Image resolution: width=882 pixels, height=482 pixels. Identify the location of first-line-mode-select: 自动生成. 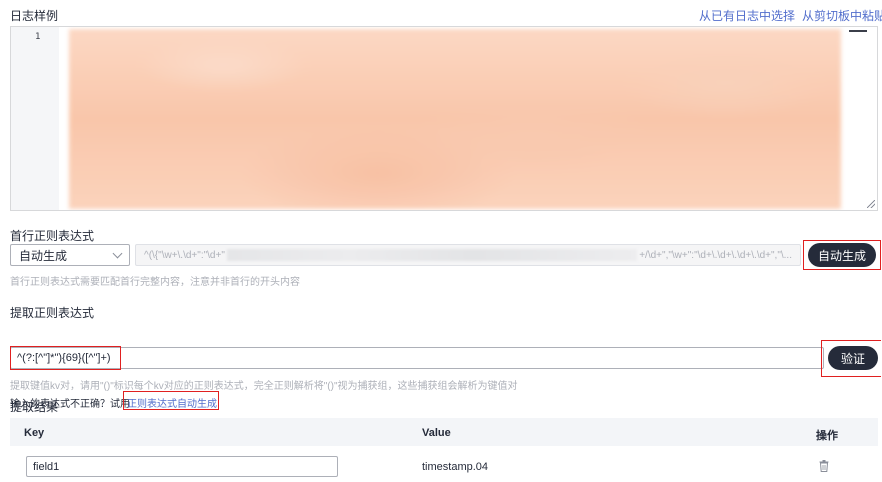
(70, 255).